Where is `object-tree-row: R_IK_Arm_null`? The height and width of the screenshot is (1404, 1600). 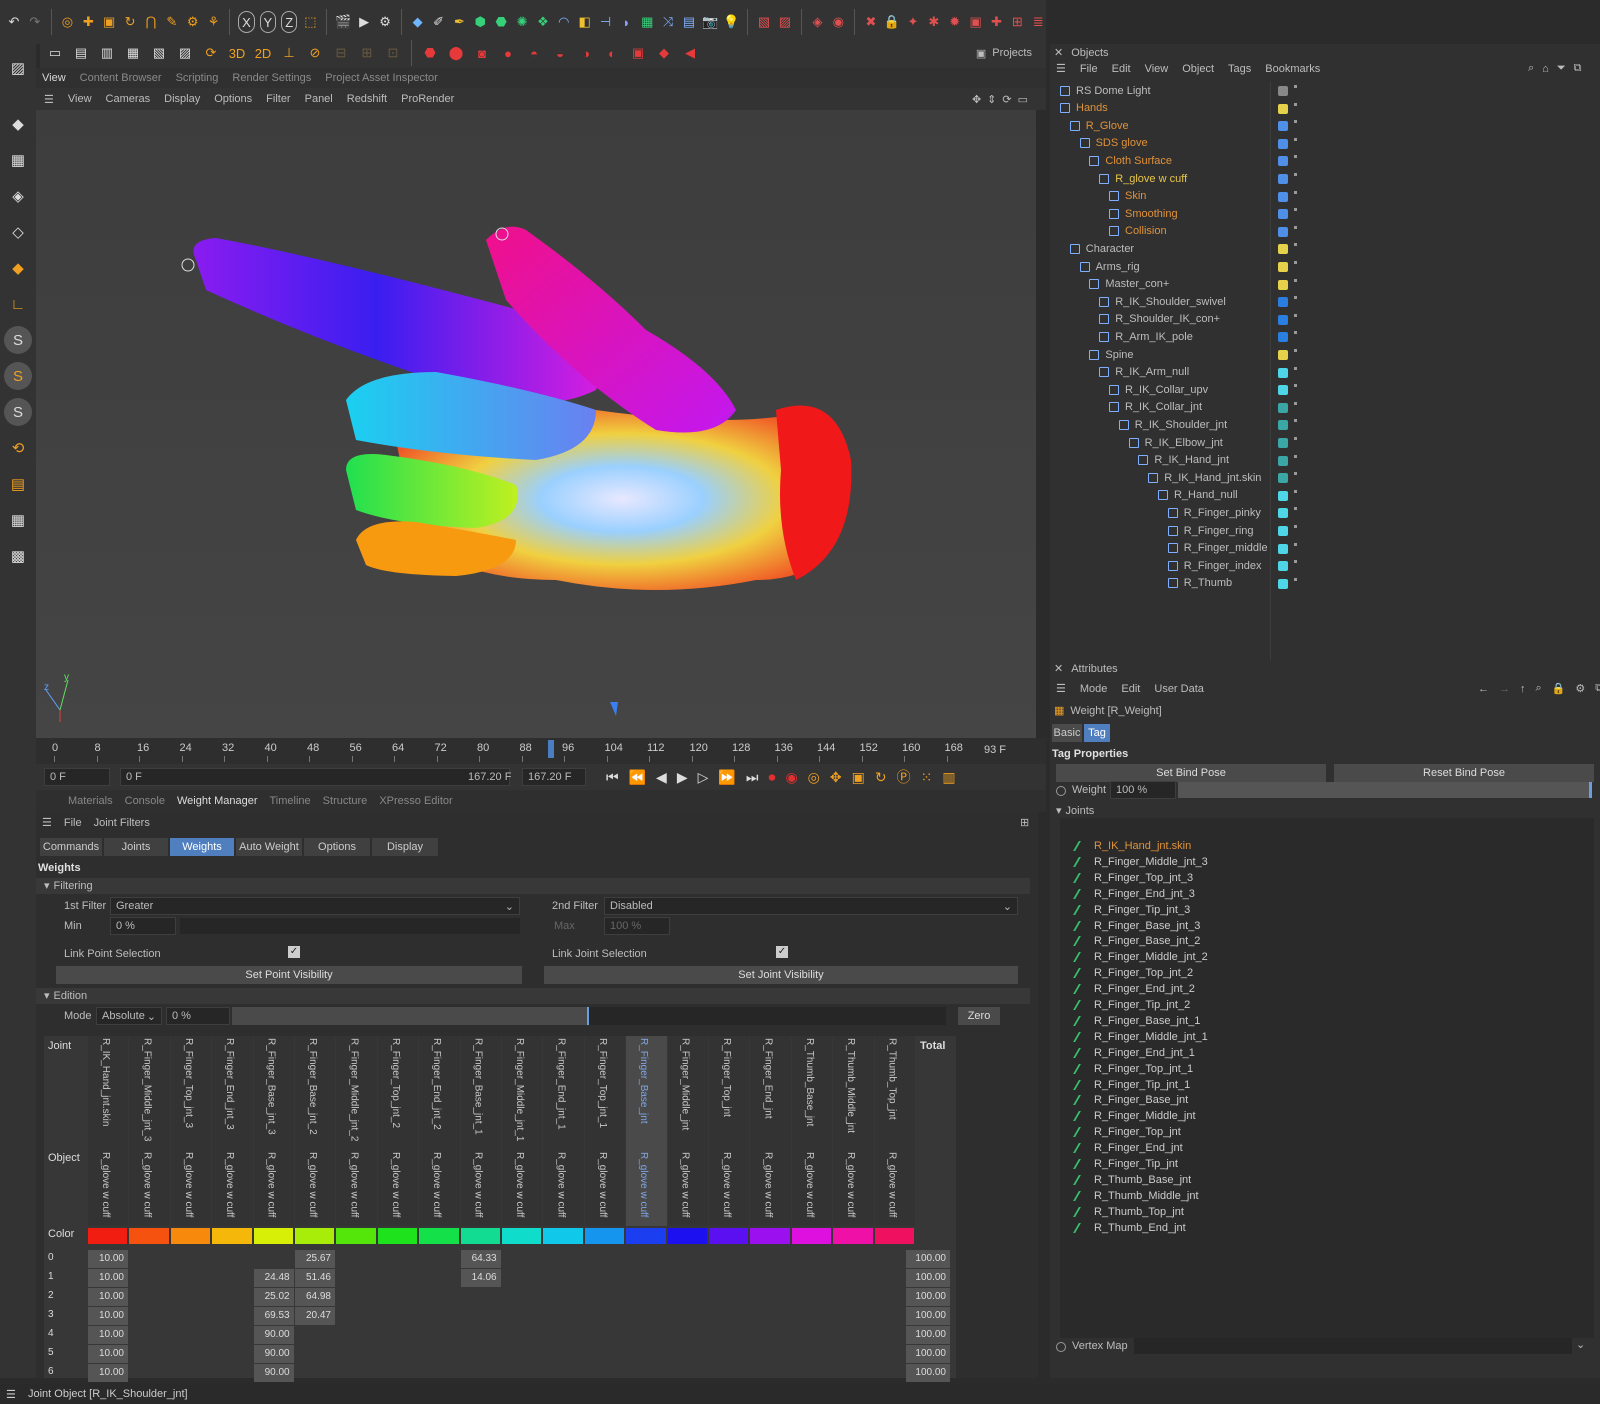
object-tree-row: R_IK_Arm_null is located at coordinates (1144, 372).